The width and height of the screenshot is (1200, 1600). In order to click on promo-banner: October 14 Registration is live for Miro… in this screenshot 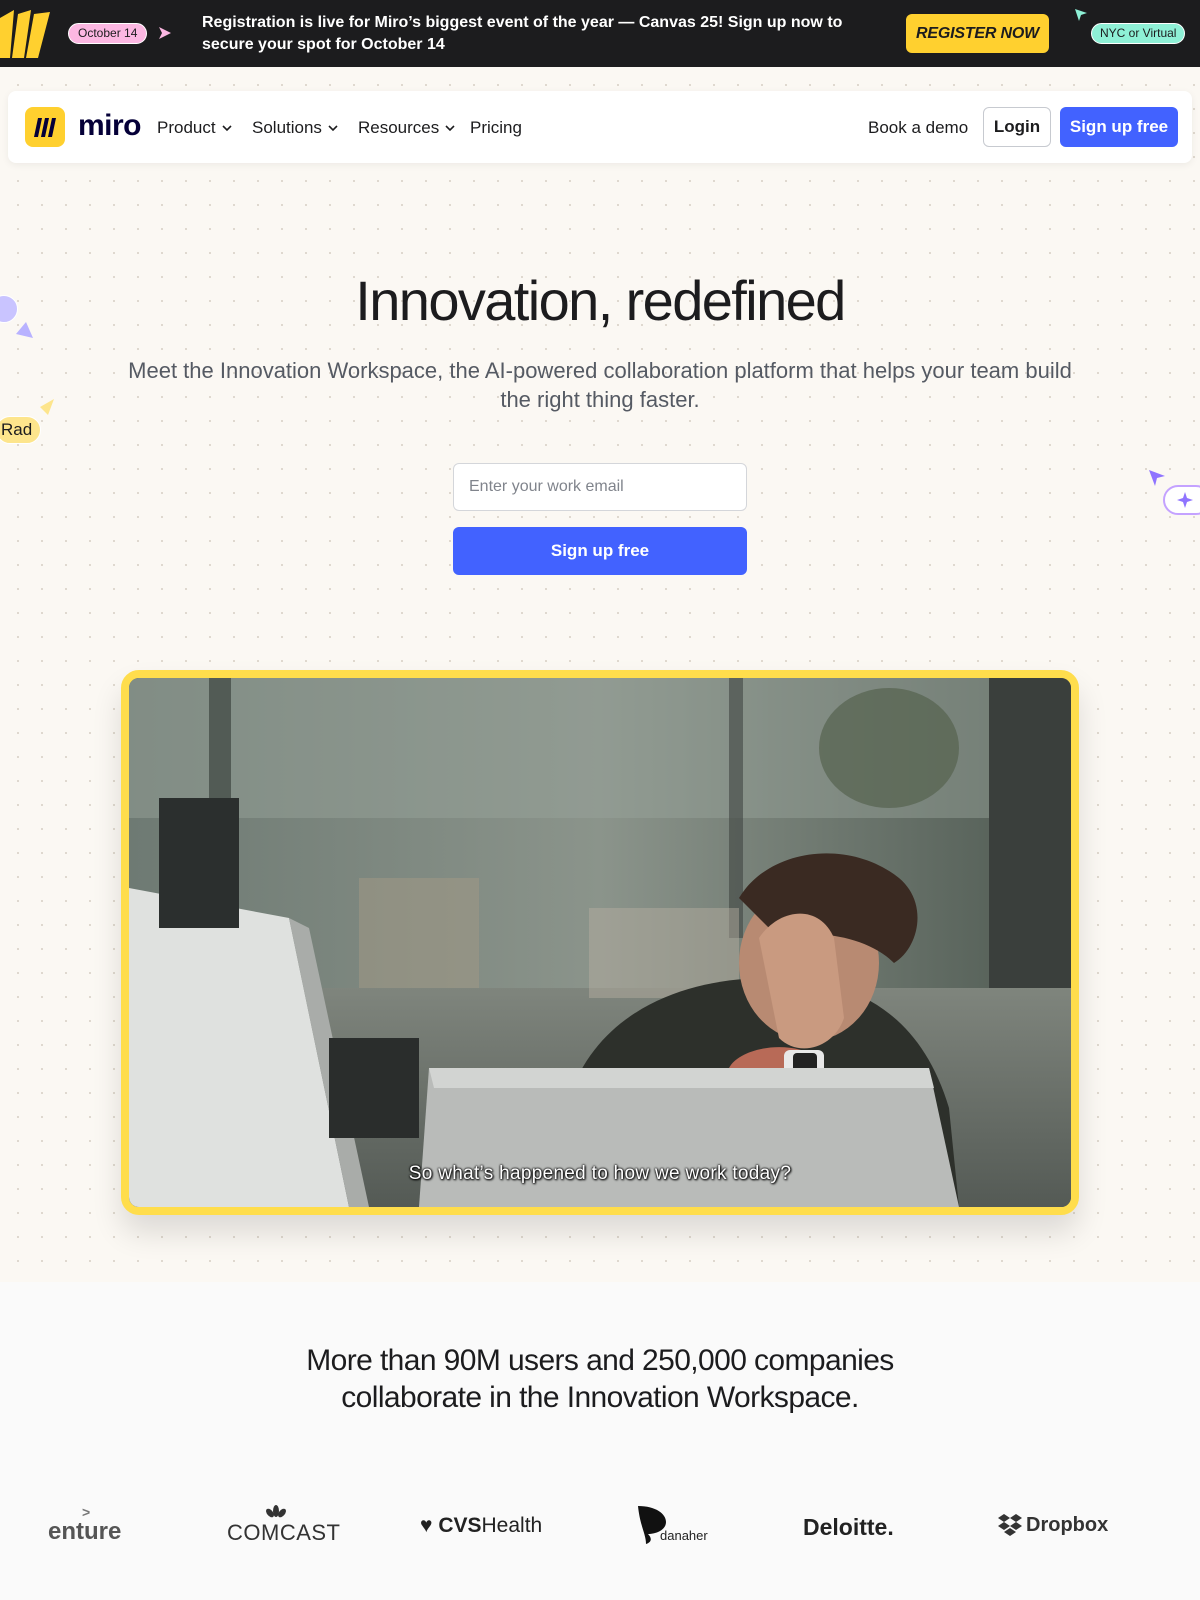, I will do `click(600, 33)`.